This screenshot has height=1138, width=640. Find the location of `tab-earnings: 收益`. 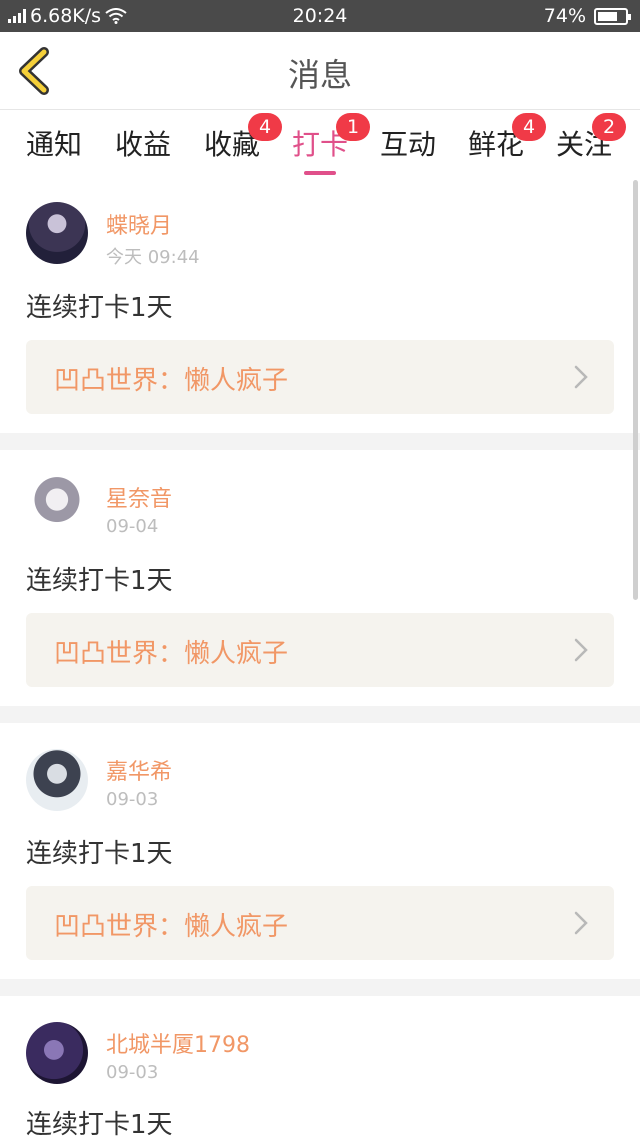

tab-earnings: 收益 is located at coordinates (143, 143).